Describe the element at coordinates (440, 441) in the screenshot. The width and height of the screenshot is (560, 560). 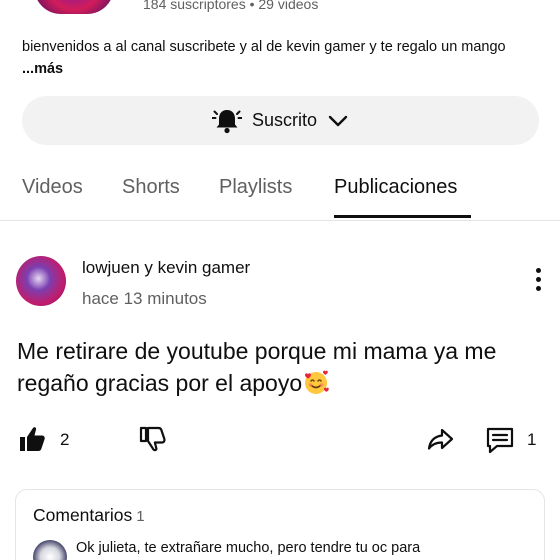
I see `share-icon` at that location.